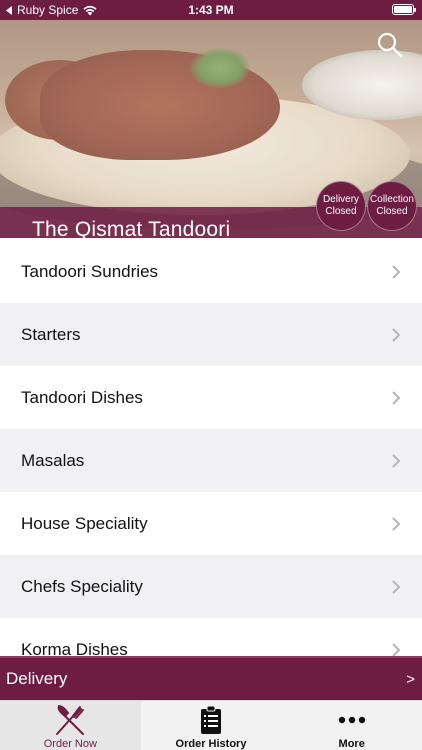 The height and width of the screenshot is (750, 422). I want to click on tab-order-history: Order History, so click(211, 725).